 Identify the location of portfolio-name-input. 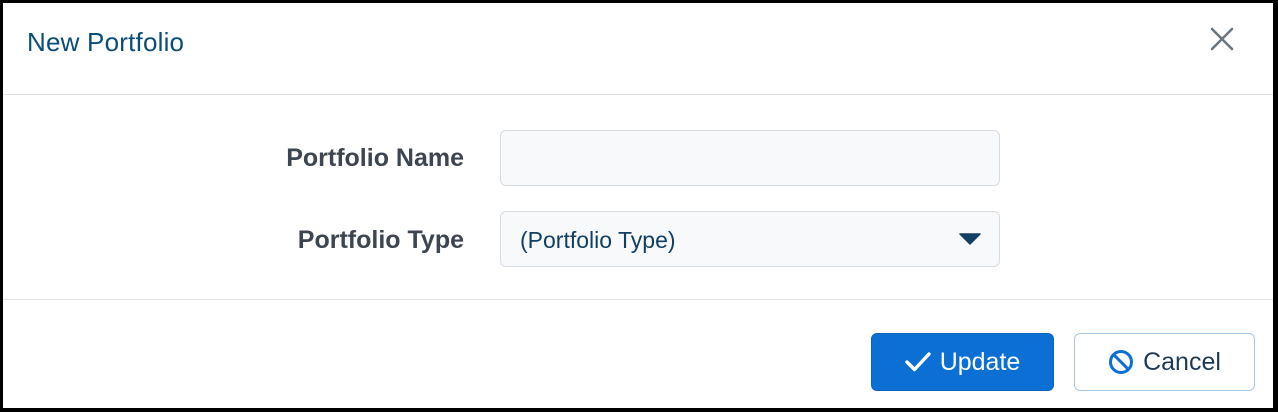
(750, 158).